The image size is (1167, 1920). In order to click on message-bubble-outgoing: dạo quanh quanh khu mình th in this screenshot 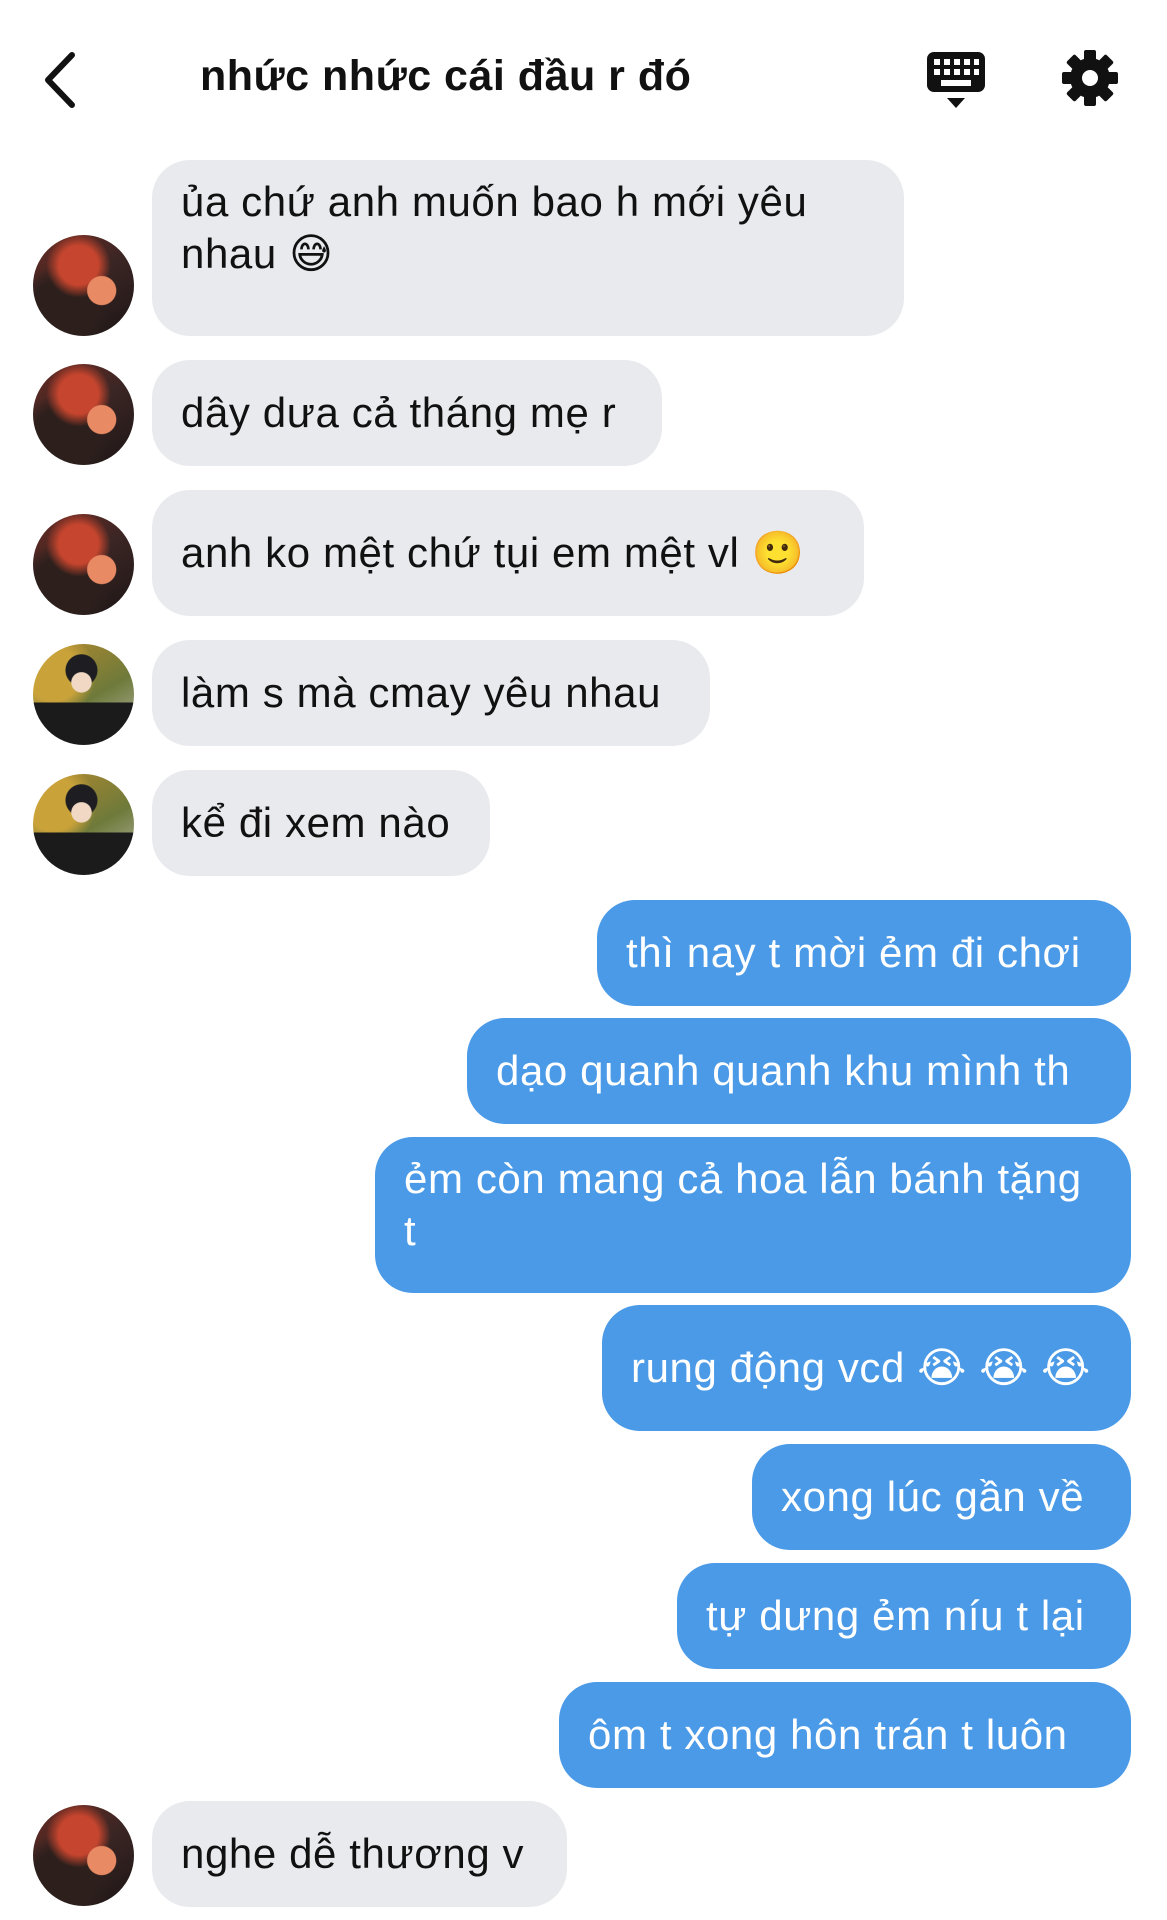, I will do `click(799, 1071)`.